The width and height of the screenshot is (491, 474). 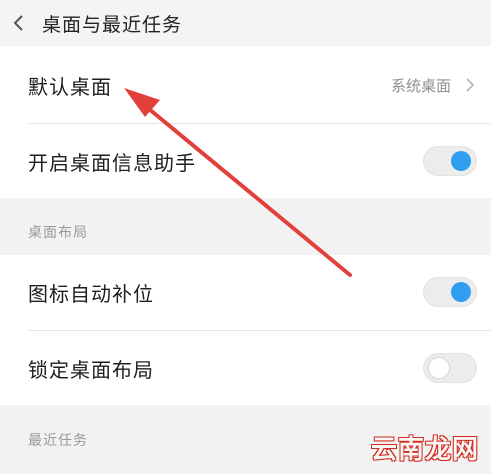 What do you see at coordinates (91, 369) in the screenshot?
I see `lock-layout-label: 锁定桌面布局` at bounding box center [91, 369].